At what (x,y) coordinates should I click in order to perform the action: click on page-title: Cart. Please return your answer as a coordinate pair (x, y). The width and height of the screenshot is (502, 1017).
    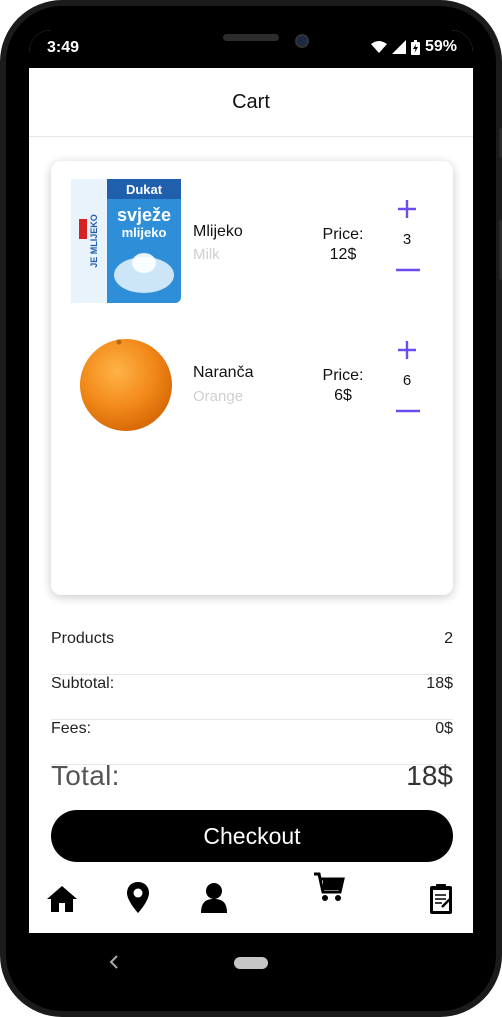
    Looking at the image, I should click on (251, 101).